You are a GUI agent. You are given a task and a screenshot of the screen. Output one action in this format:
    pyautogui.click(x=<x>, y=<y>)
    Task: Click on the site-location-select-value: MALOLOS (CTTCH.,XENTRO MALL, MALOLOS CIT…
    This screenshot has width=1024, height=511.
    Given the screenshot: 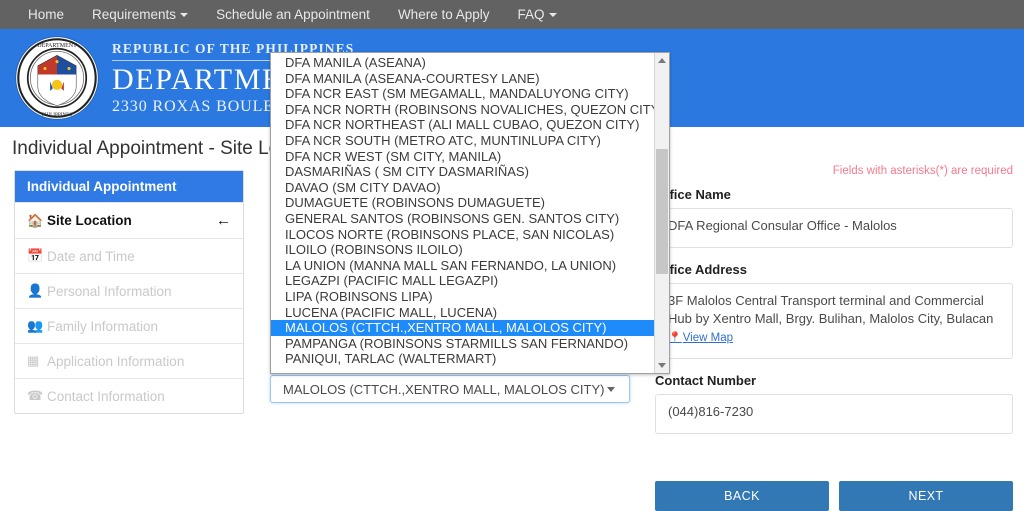 What is the action you would take?
    pyautogui.click(x=444, y=389)
    